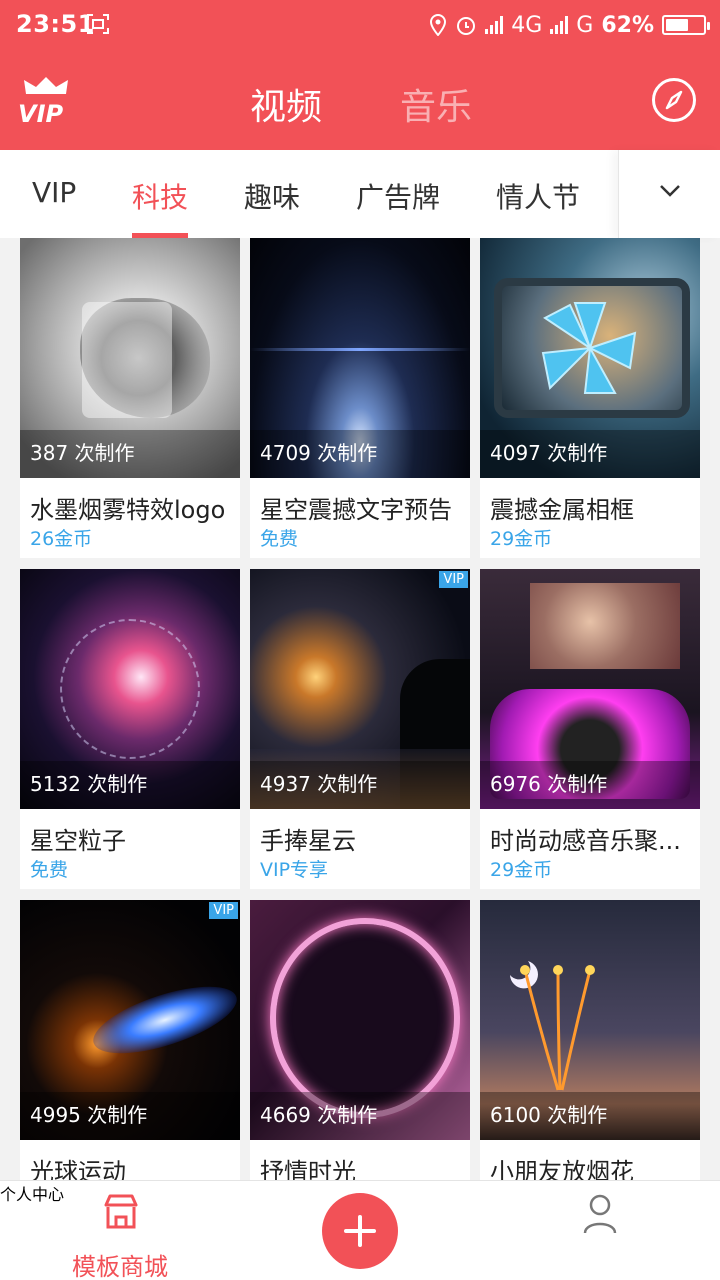  What do you see at coordinates (562, 1169) in the screenshot?
I see `template-title: 小朋友放烟花` at bounding box center [562, 1169].